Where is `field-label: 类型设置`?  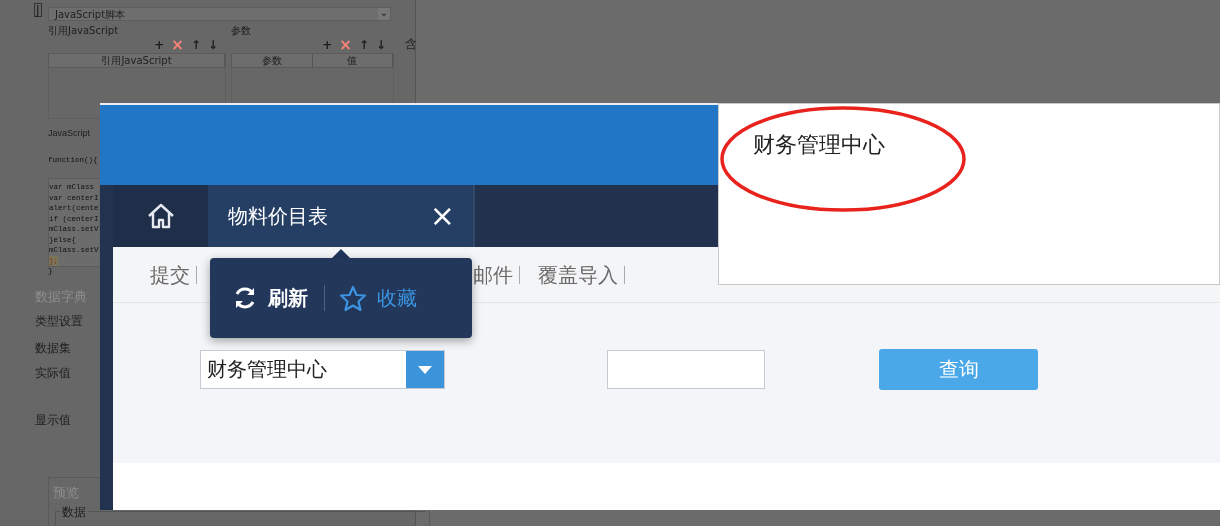
field-label: 类型设置 is located at coordinates (59, 321).